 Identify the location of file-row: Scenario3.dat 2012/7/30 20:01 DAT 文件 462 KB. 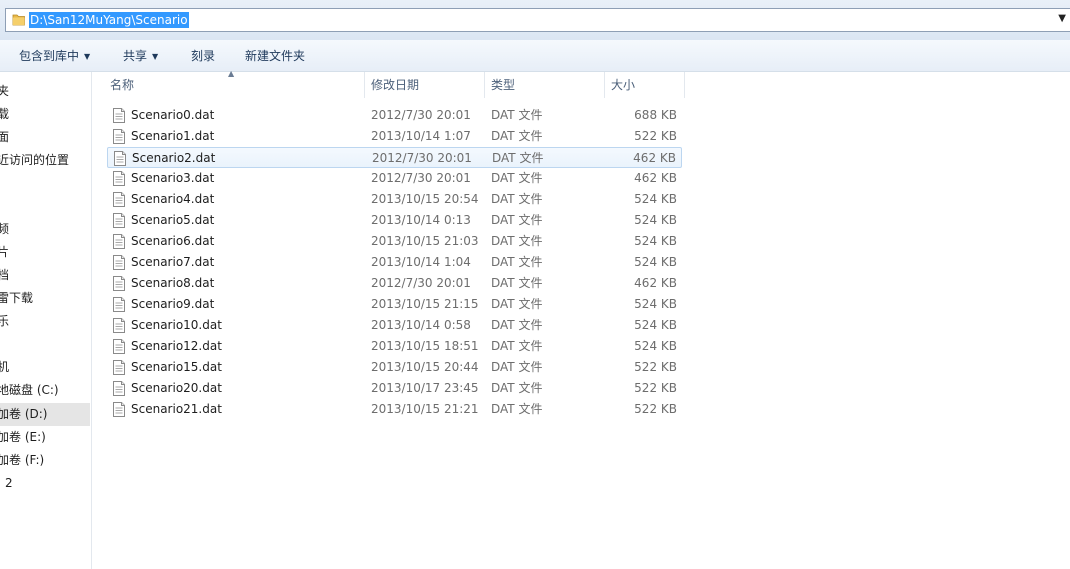
(394, 178).